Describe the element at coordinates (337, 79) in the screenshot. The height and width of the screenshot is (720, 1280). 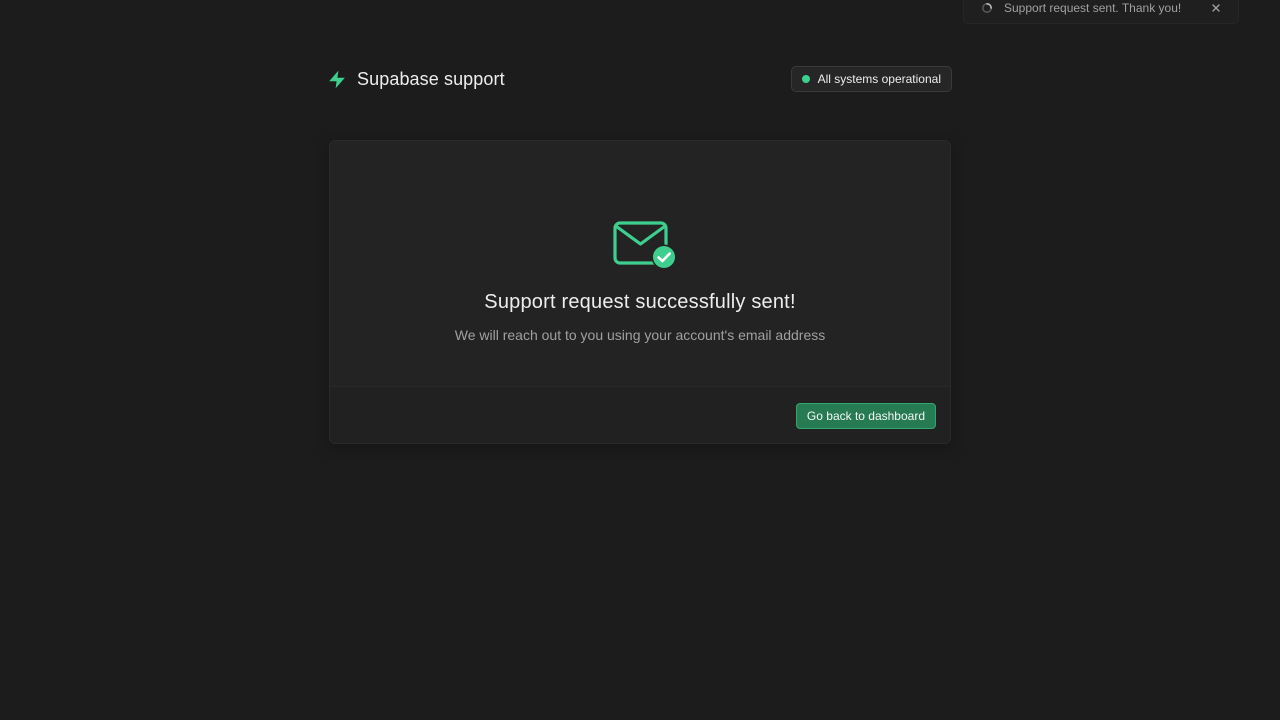
I see `supabase-bolt-icon` at that location.